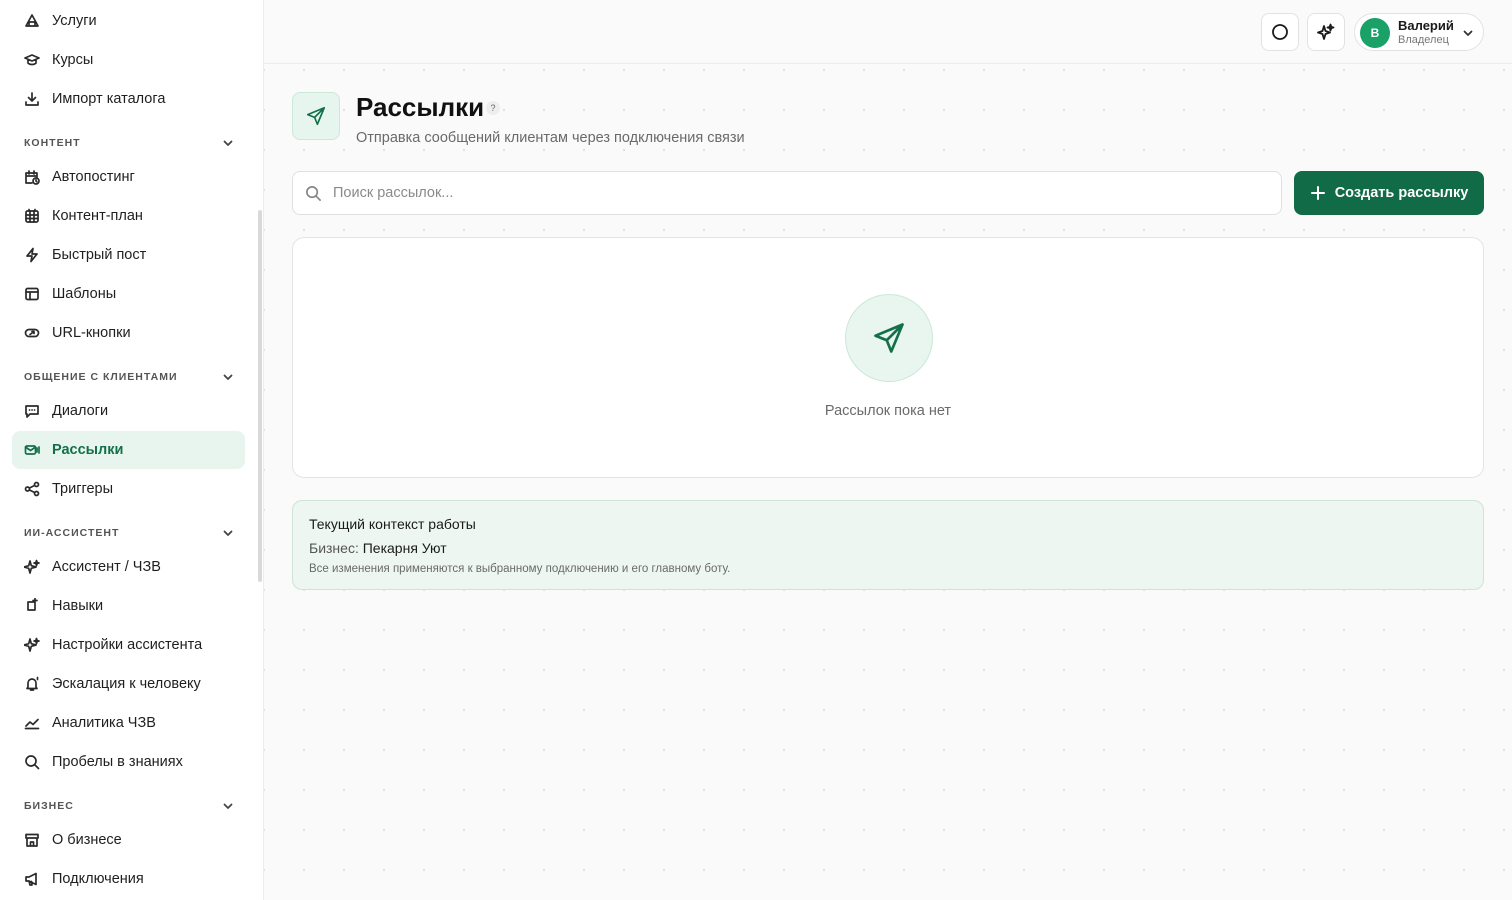 The height and width of the screenshot is (900, 1512). What do you see at coordinates (99, 255) in the screenshot?
I see `sidebar-item-label: Быстрый пост` at bounding box center [99, 255].